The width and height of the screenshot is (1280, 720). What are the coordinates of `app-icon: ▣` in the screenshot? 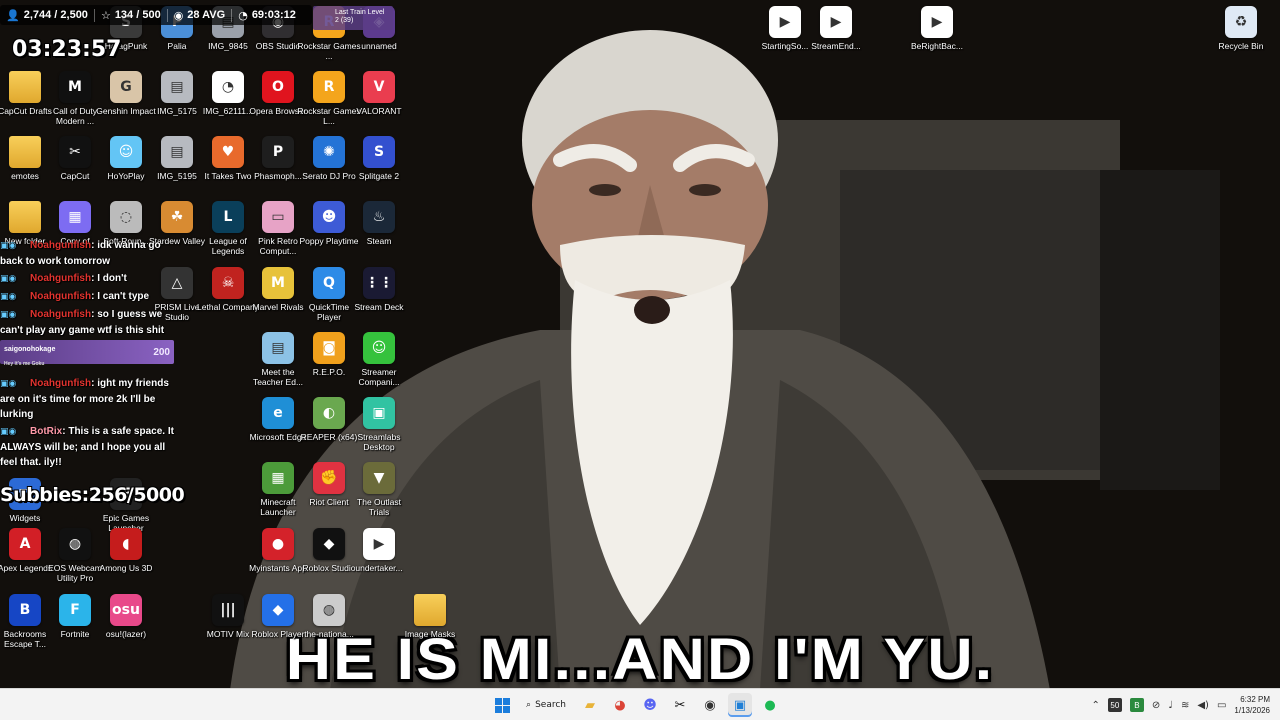 It's located at (379, 413).